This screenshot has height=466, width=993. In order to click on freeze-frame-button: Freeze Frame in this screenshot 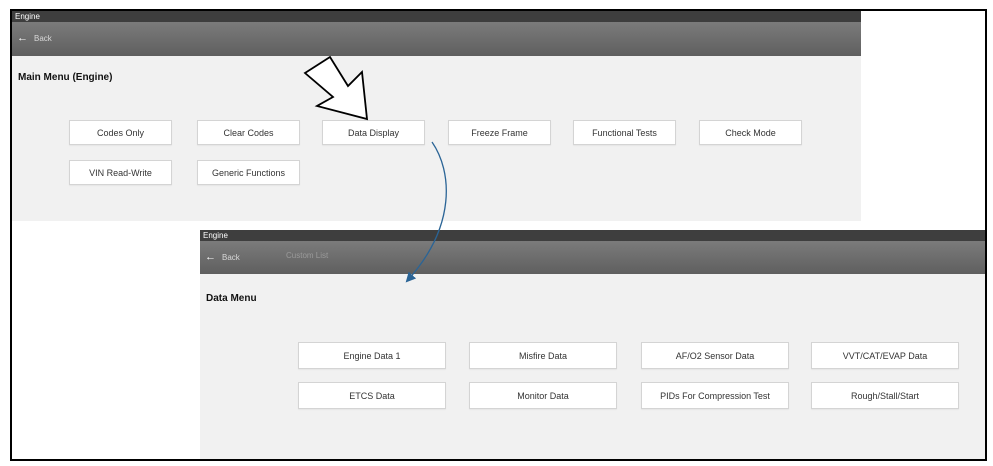, I will do `click(499, 132)`.